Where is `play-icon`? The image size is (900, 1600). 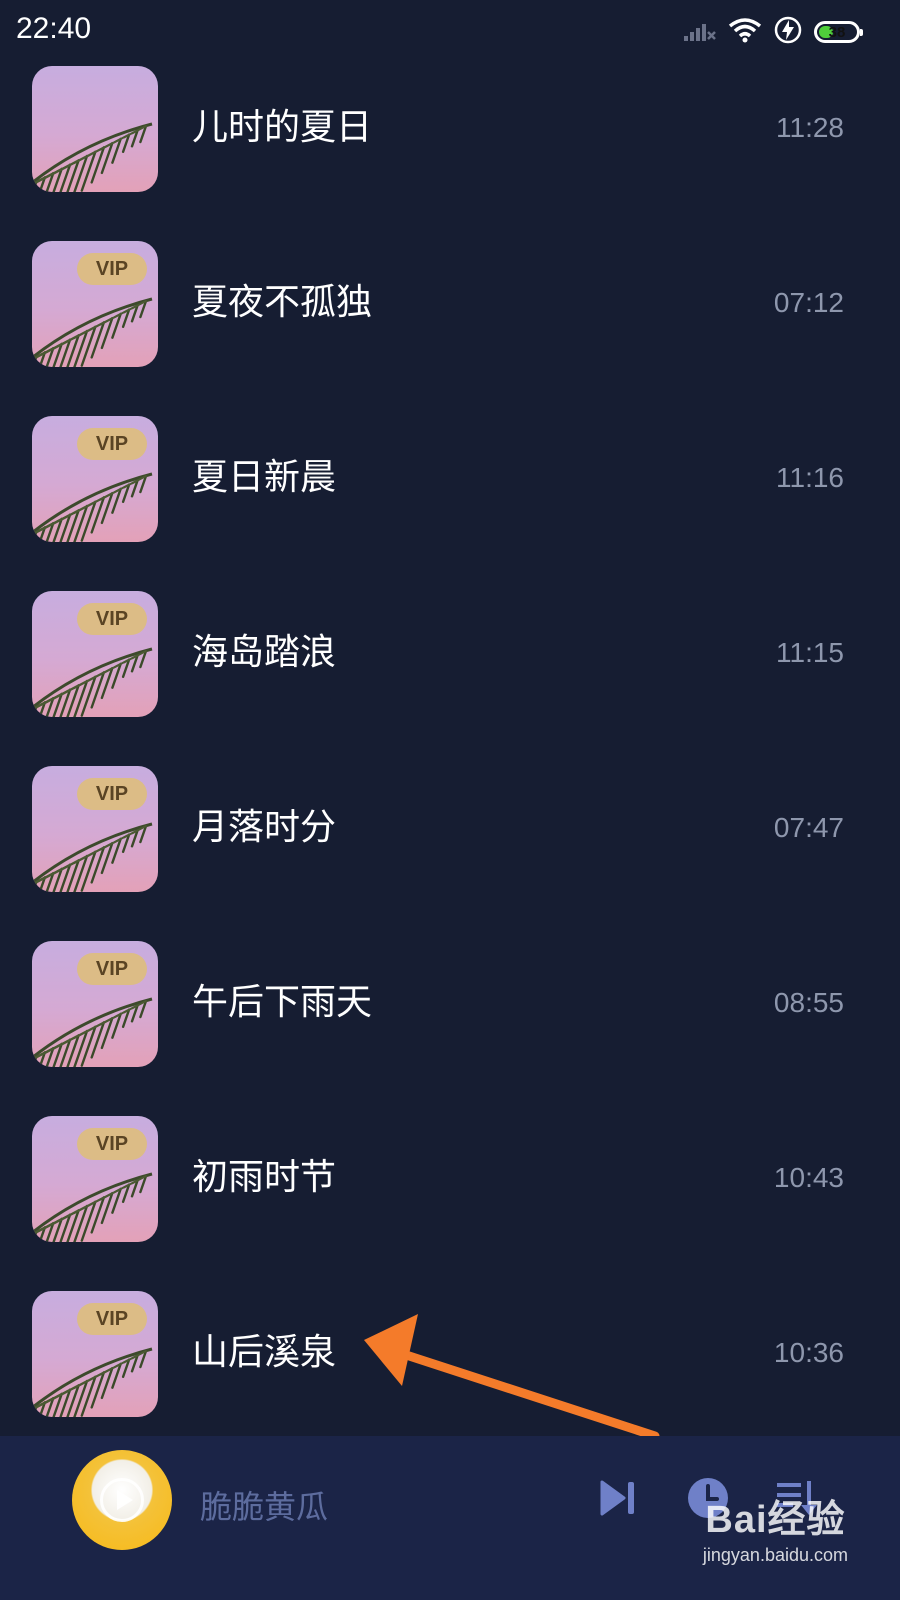
play-icon is located at coordinates (122, 1500).